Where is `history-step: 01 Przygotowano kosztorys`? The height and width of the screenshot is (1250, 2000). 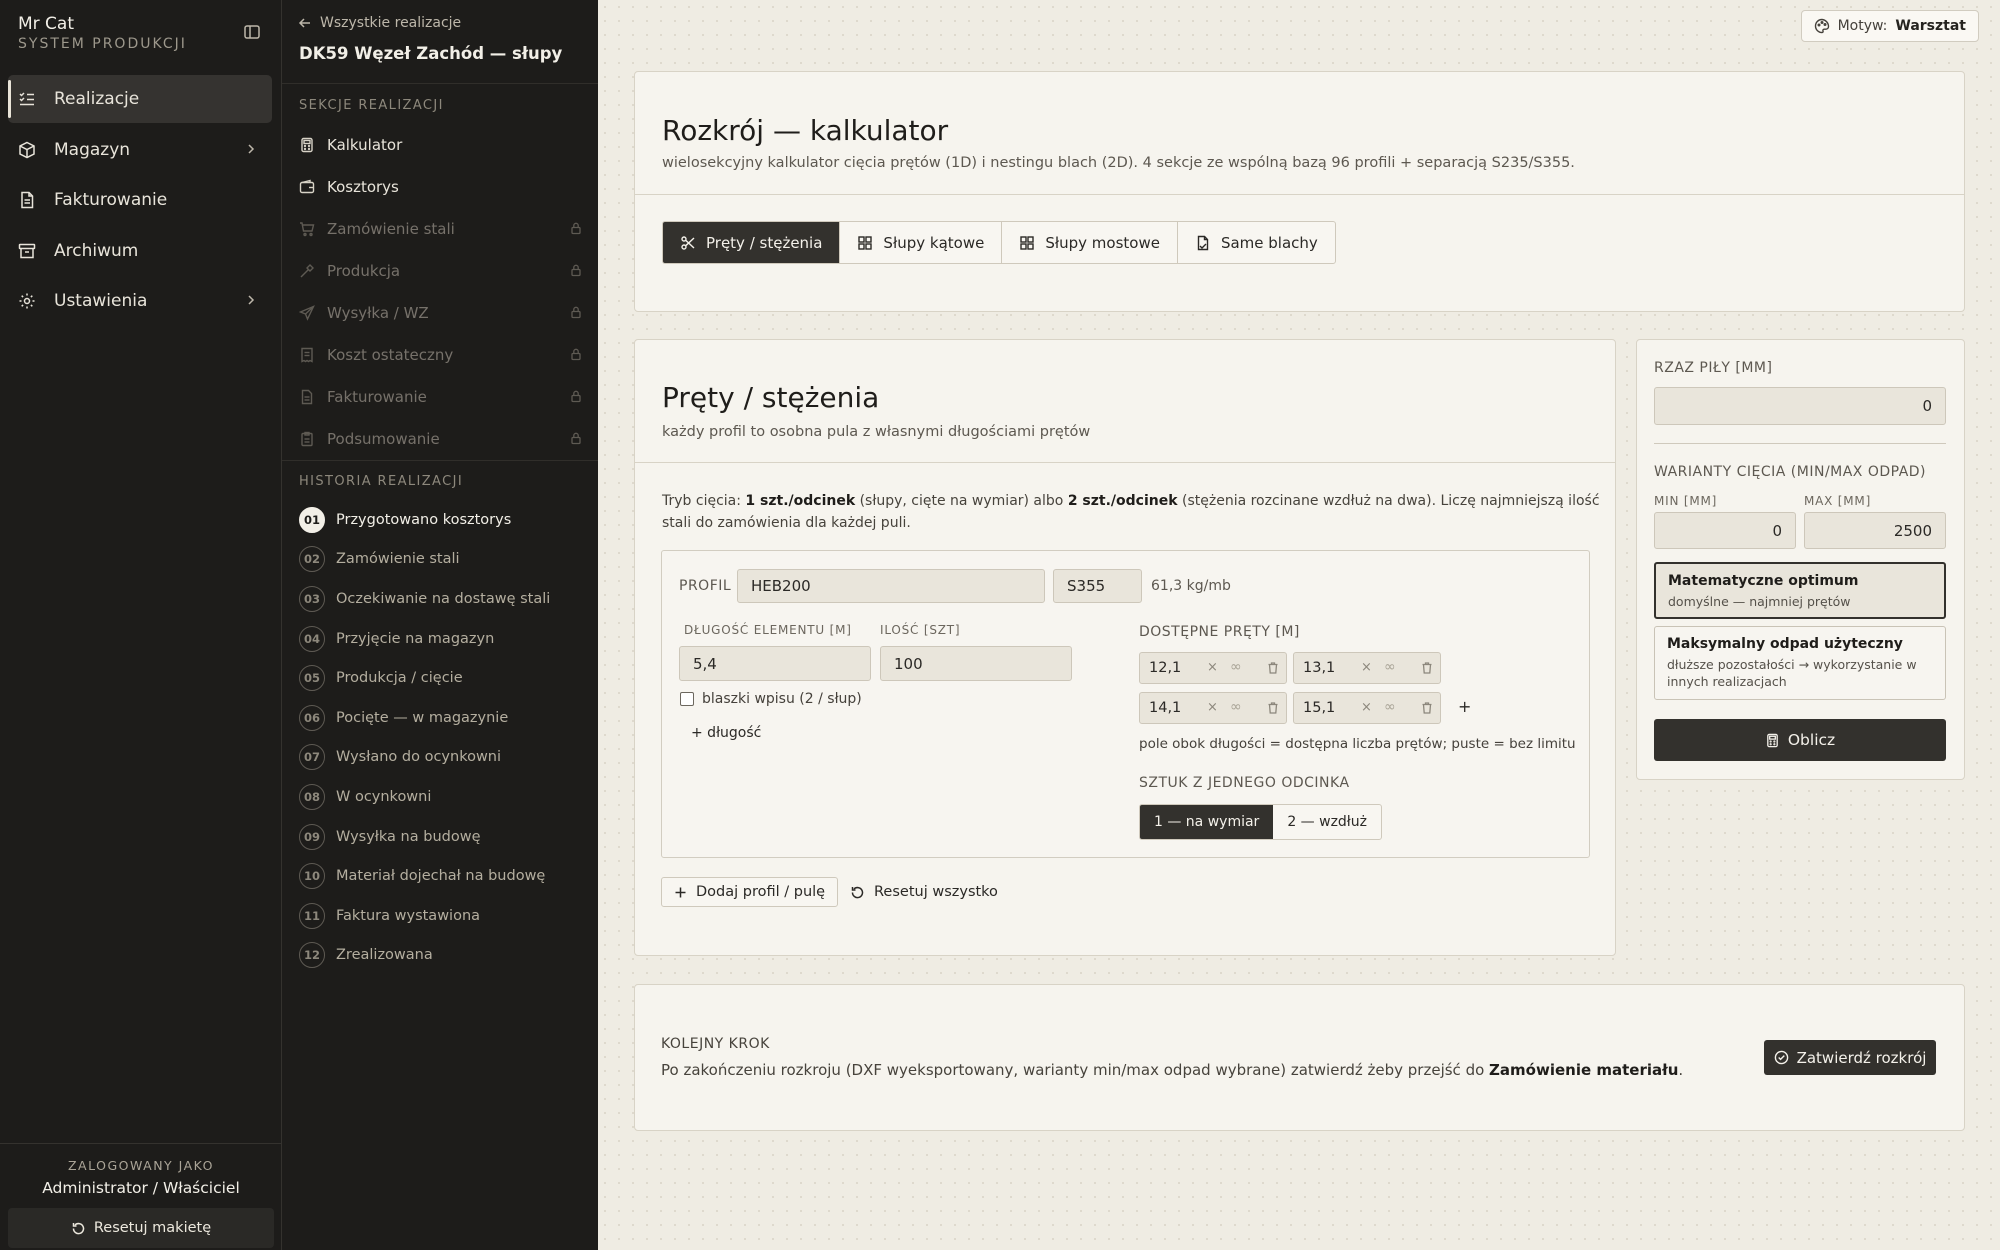
history-step: 01 Przygotowano kosztorys is located at coordinates (441, 520).